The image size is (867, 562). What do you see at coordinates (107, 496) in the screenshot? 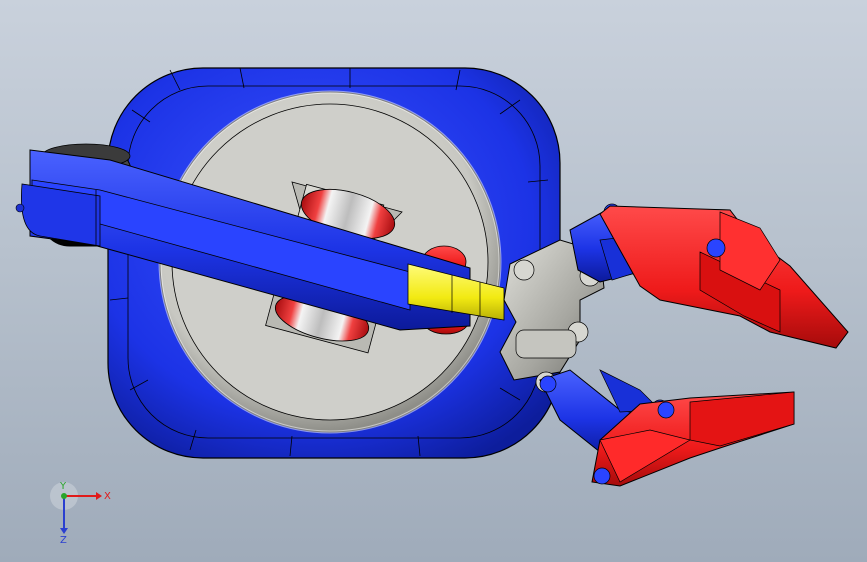
I see `x-axis-label: X` at bounding box center [107, 496].